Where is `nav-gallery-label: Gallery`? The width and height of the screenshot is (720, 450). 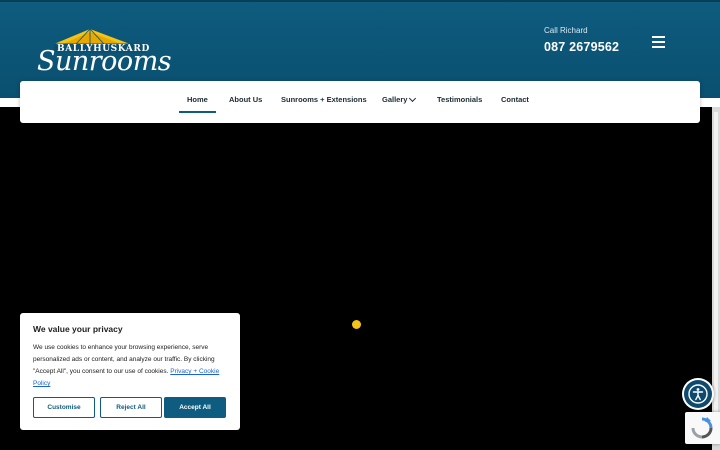
nav-gallery-label: Gallery is located at coordinates (395, 99).